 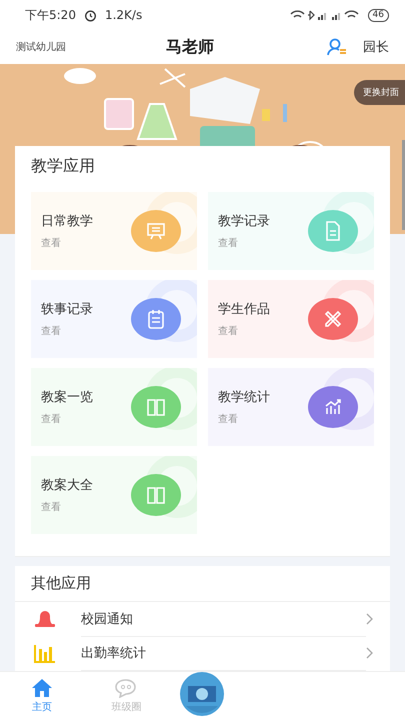 I want to click on tile-title: 轶事记录, so click(x=67, y=309).